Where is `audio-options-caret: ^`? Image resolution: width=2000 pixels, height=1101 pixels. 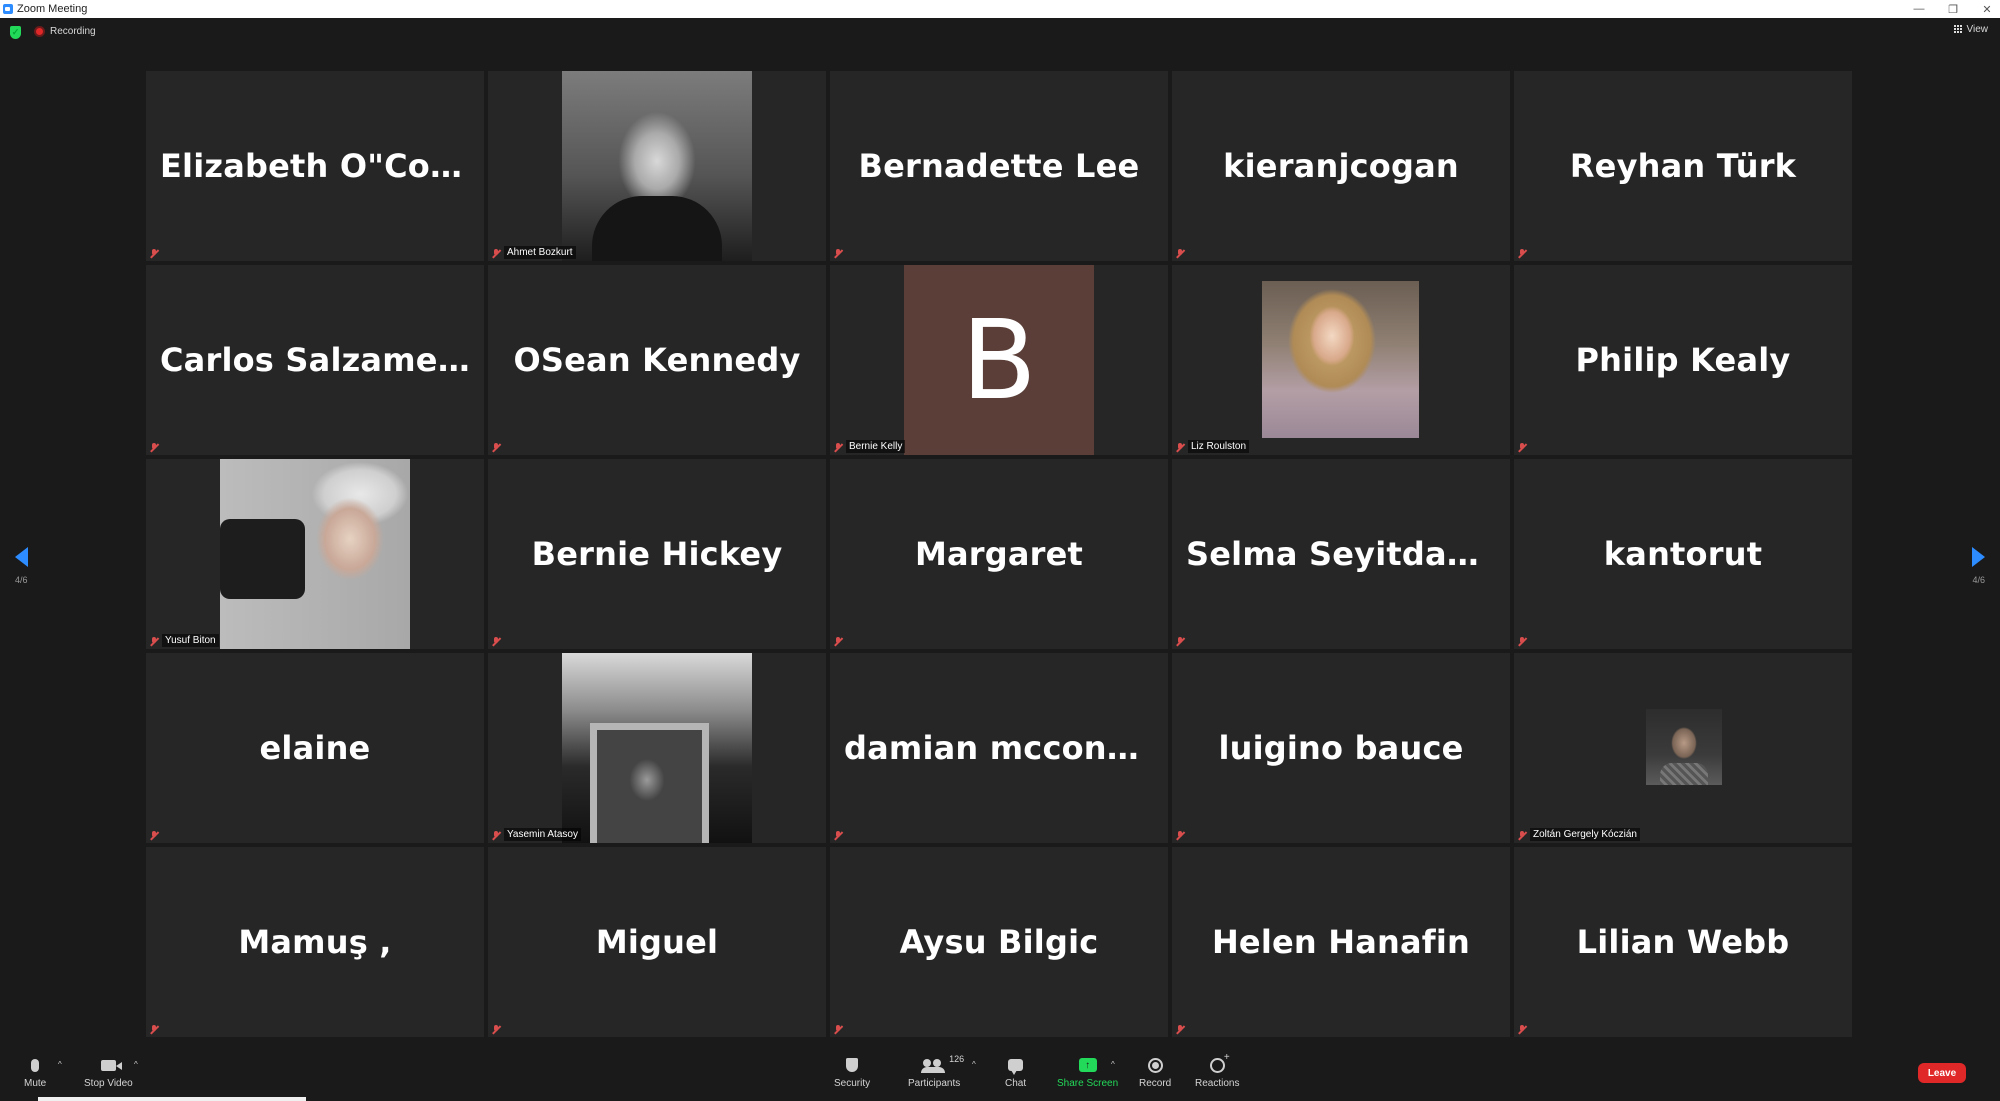 audio-options-caret: ^ is located at coordinates (60, 1064).